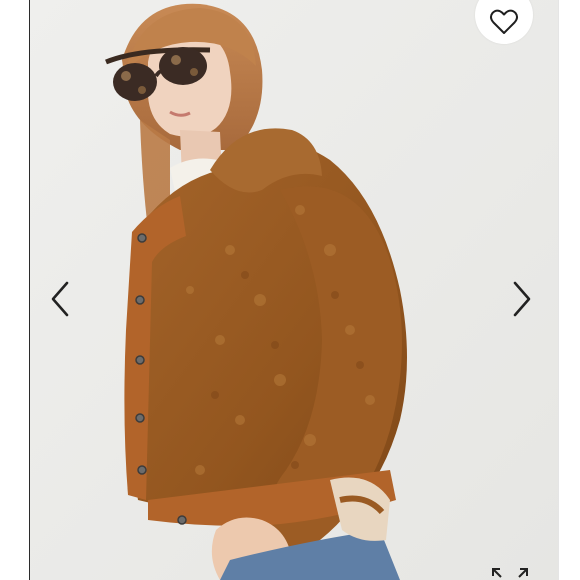 The height and width of the screenshot is (580, 580). Describe the element at coordinates (15, 290) in the screenshot. I see `gallery-left-border` at that location.